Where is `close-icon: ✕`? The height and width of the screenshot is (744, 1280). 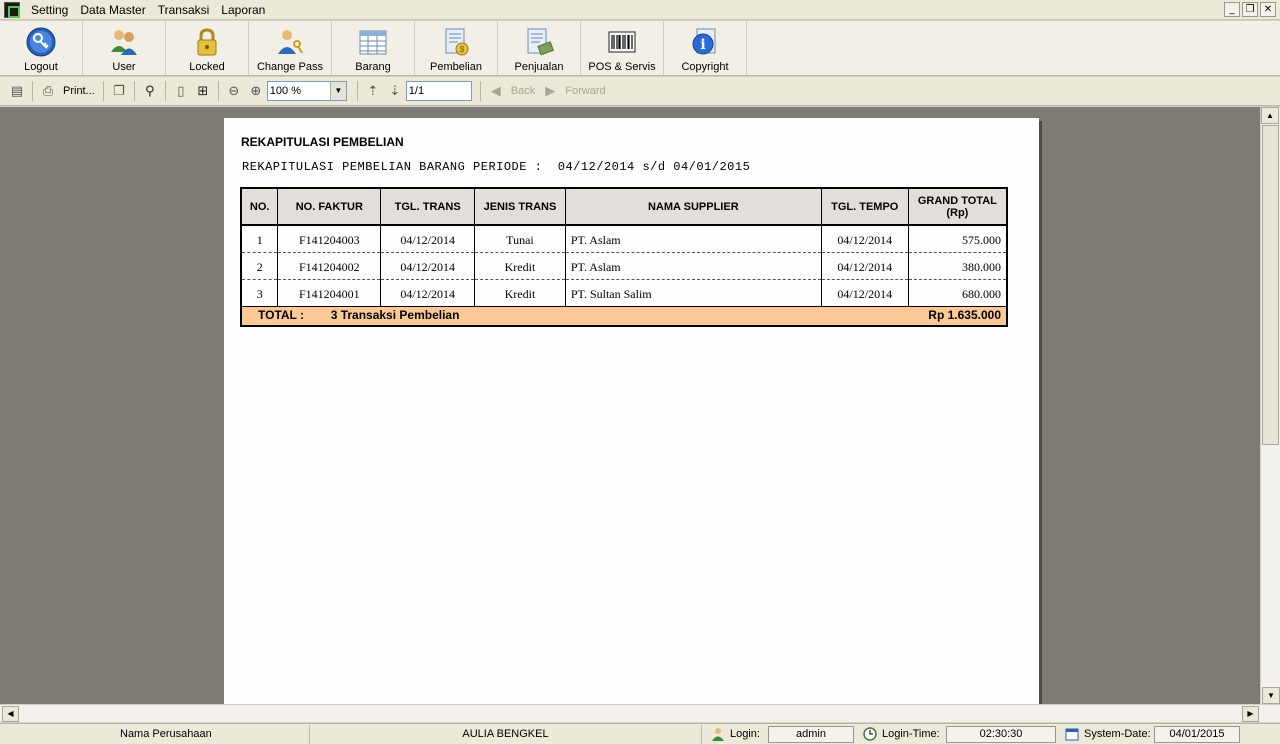
close-icon: ✕ is located at coordinates (1268, 9).